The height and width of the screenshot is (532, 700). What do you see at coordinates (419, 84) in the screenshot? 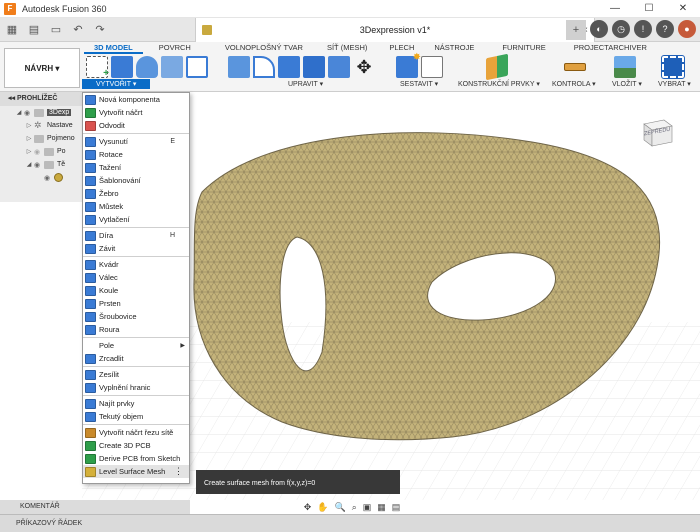
I see `assemble-menu-button: SESTAVIT ▾` at bounding box center [419, 84].